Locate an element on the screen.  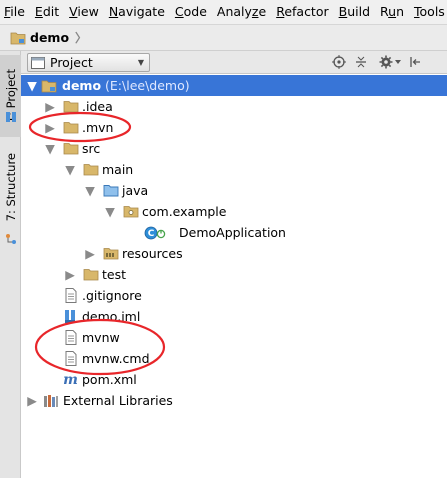
breadcrumb-project: demo 〉 is located at coordinates (48, 37).